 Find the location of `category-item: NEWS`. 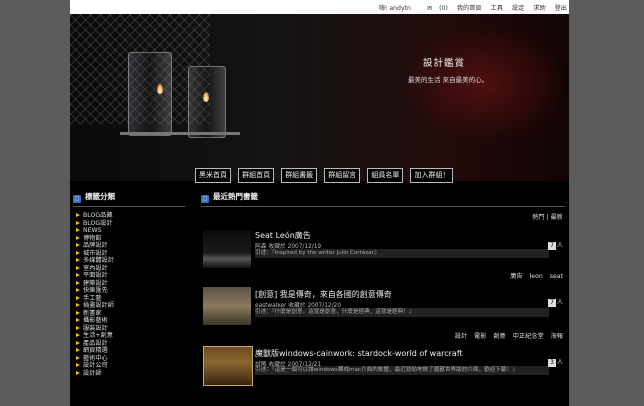

category-item: NEWS is located at coordinates (131, 231).